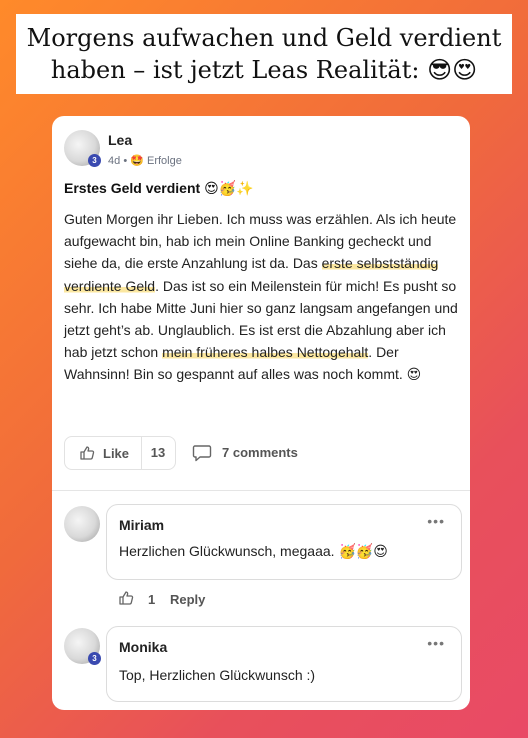 Image resolution: width=528 pixels, height=738 pixels. I want to click on post-category: Erfolge, so click(164, 161).